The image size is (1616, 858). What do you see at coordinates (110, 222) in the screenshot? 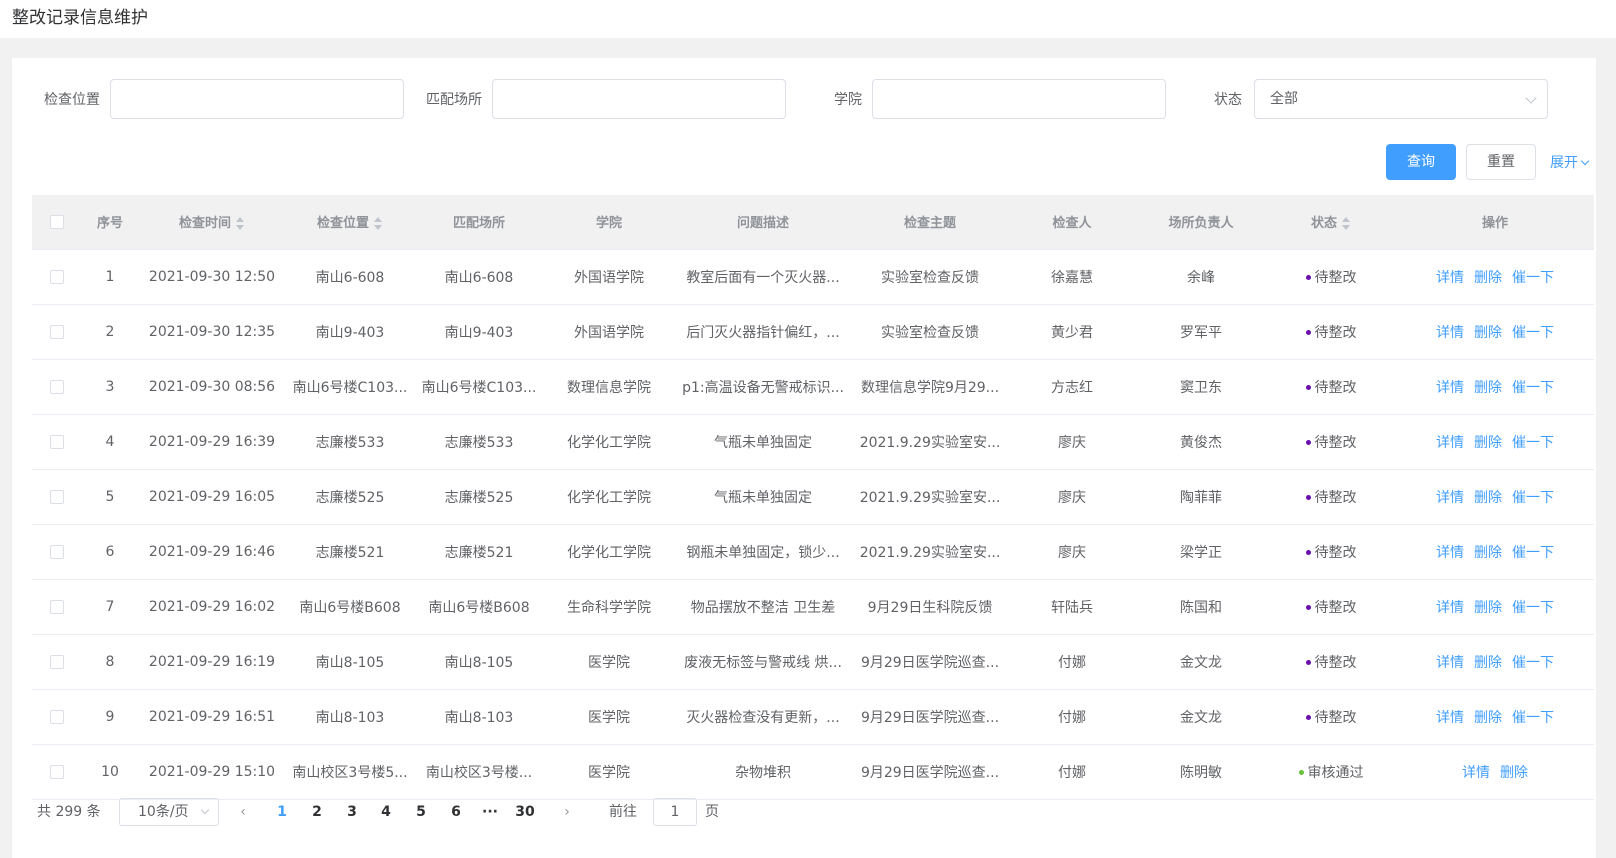
I see `col-header: 序号` at bounding box center [110, 222].